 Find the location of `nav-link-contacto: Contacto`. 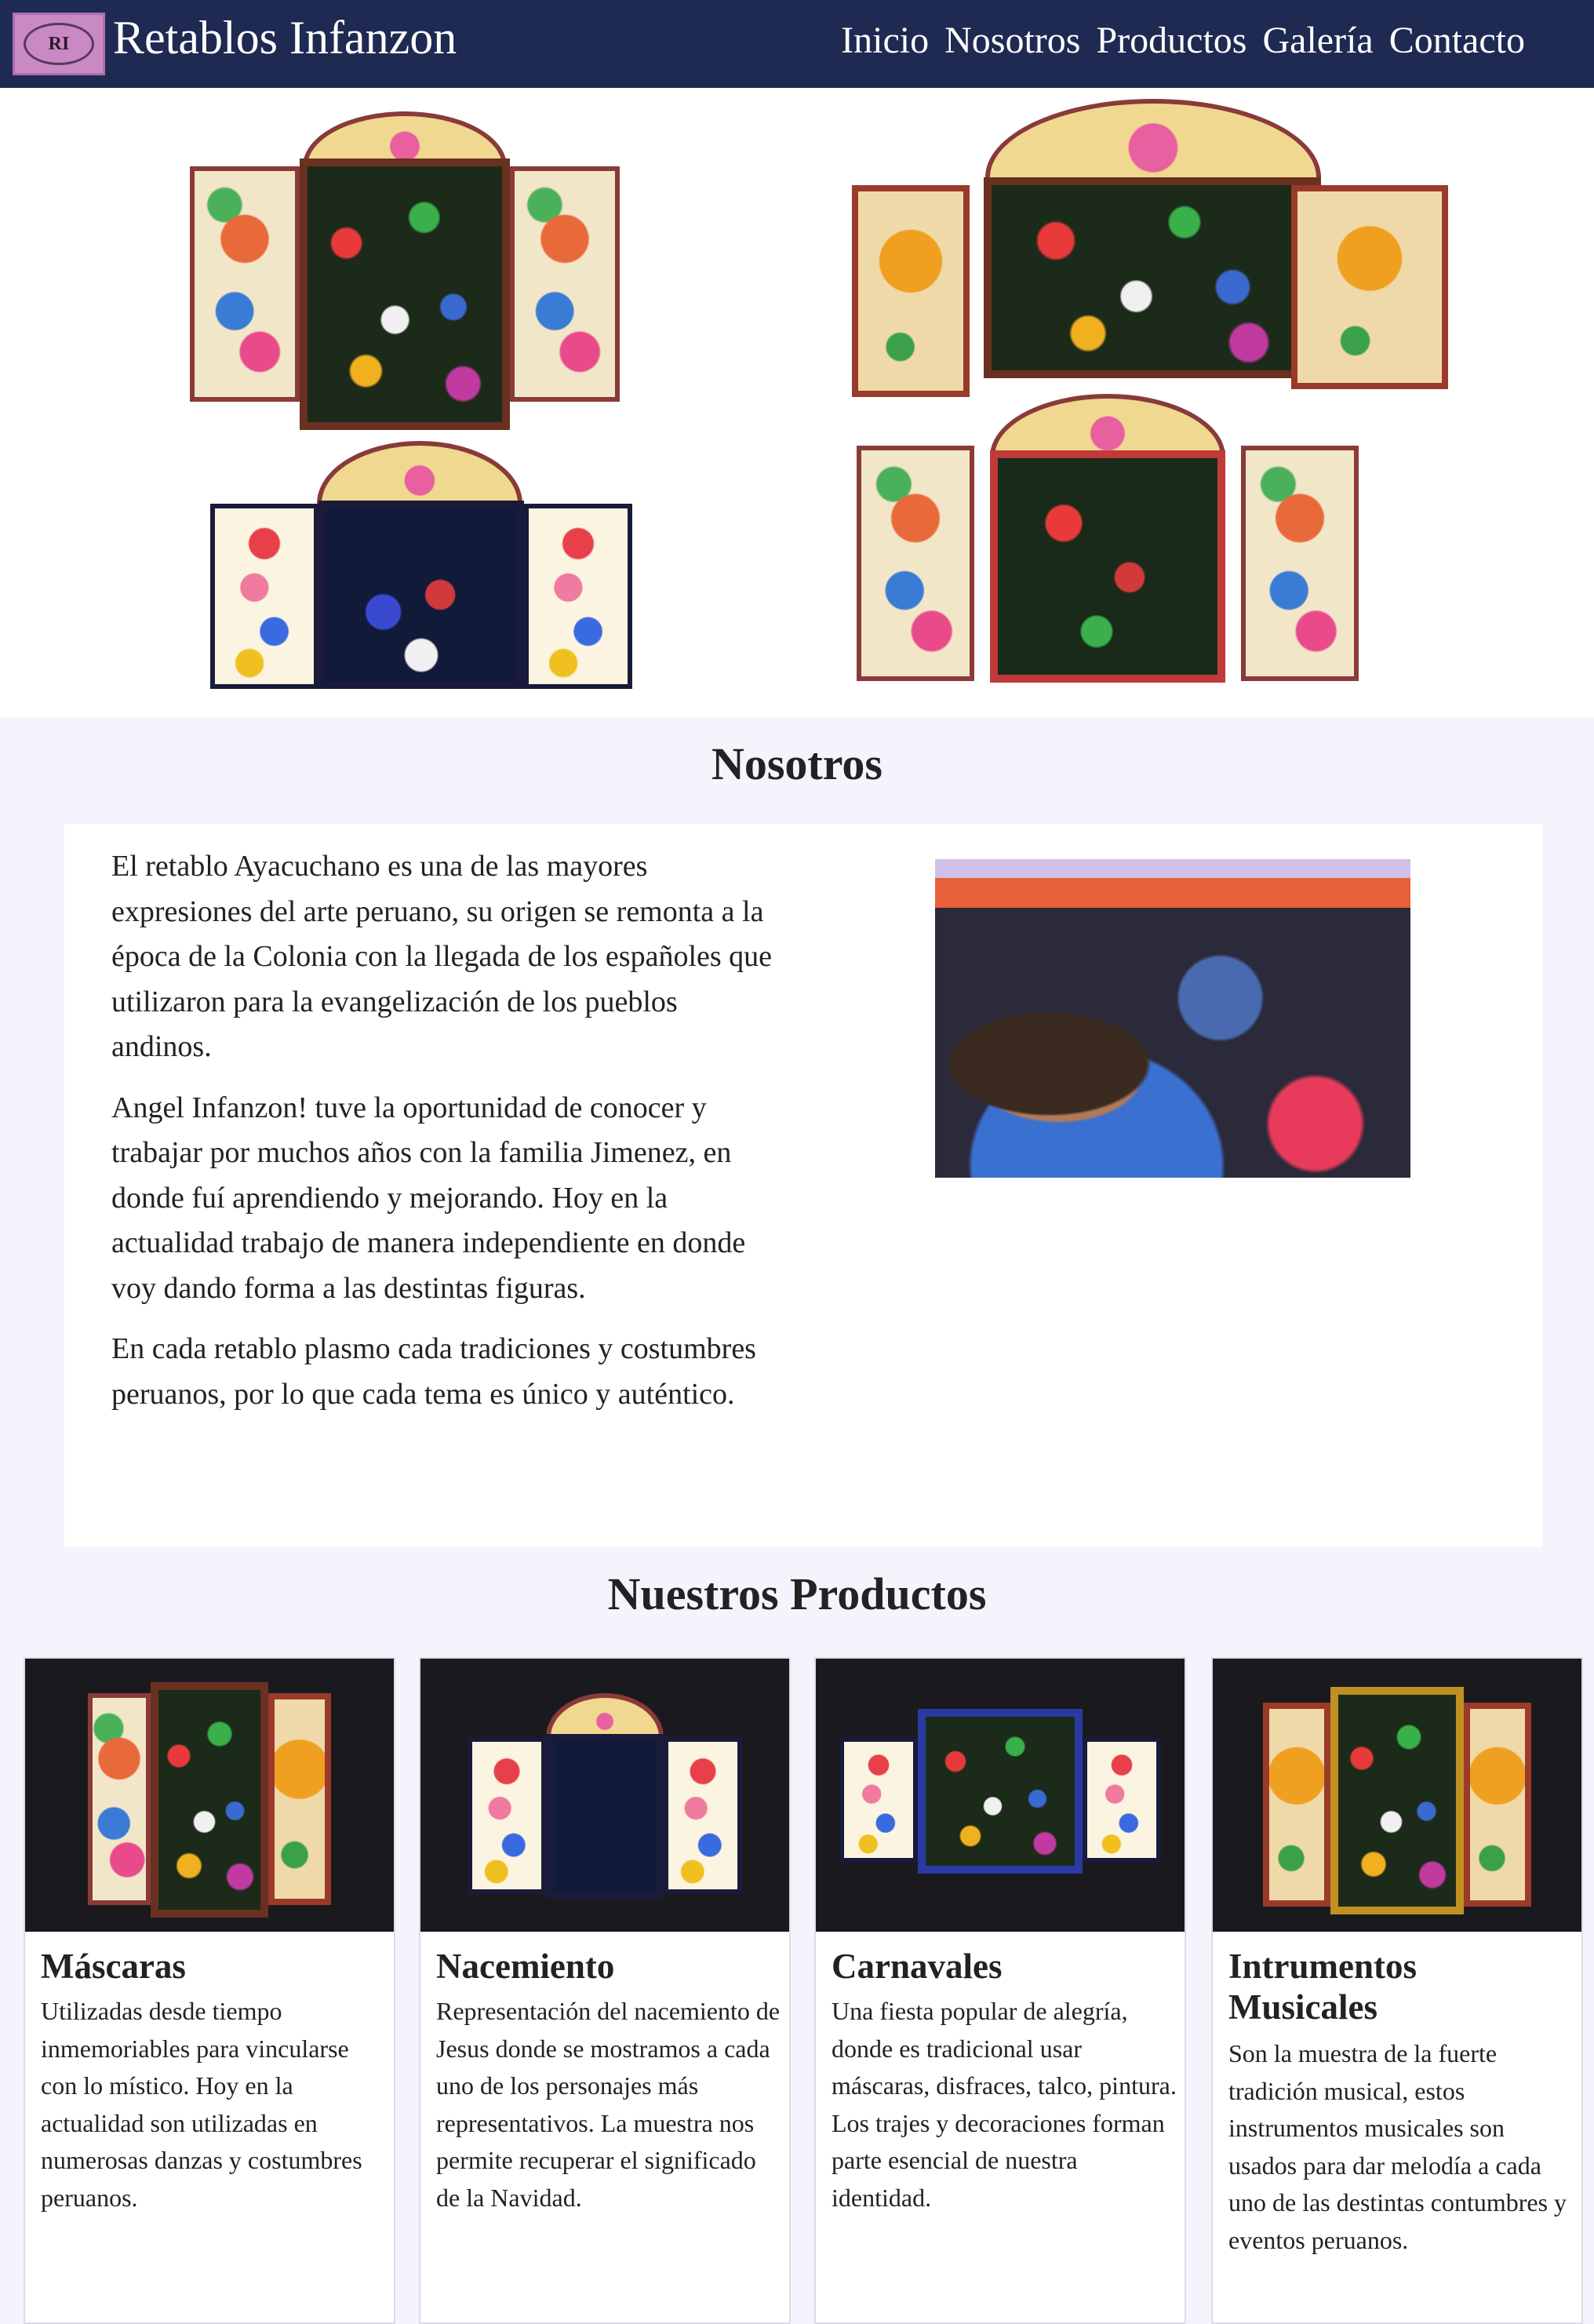

nav-link-contacto: Contacto is located at coordinates (1457, 41).